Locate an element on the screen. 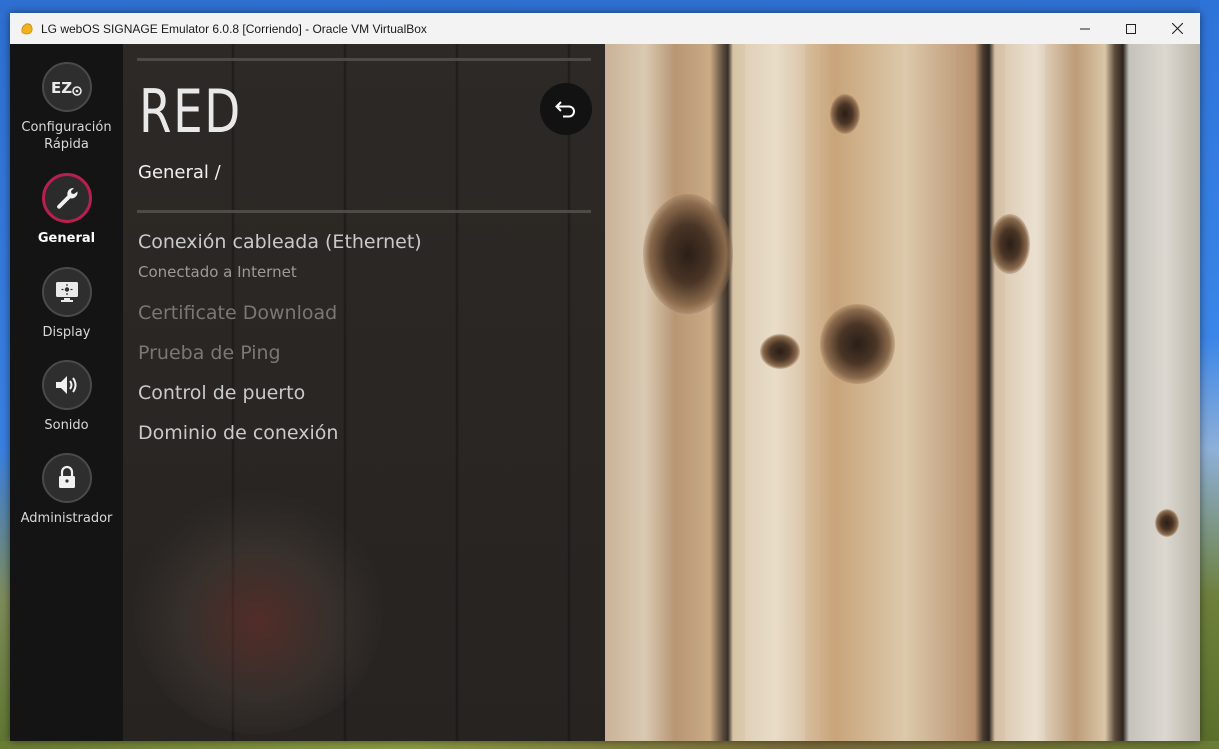  close-button is located at coordinates (1177, 28).